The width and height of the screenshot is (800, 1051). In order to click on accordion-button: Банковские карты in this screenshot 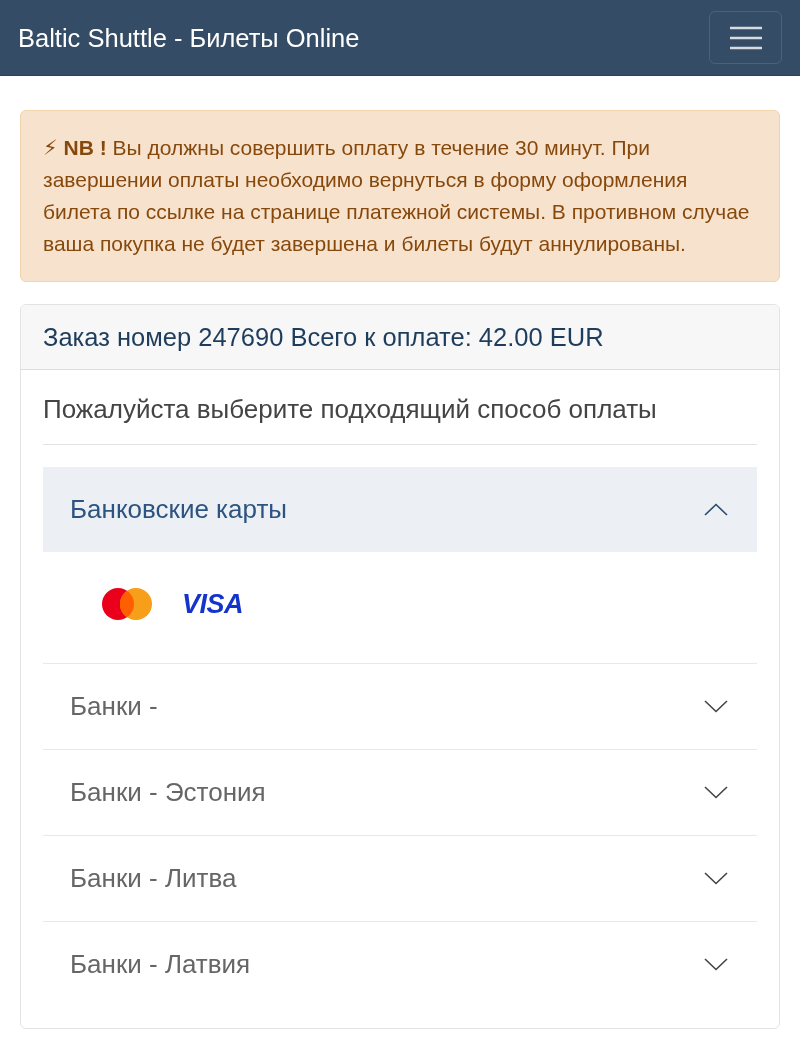, I will do `click(400, 509)`.